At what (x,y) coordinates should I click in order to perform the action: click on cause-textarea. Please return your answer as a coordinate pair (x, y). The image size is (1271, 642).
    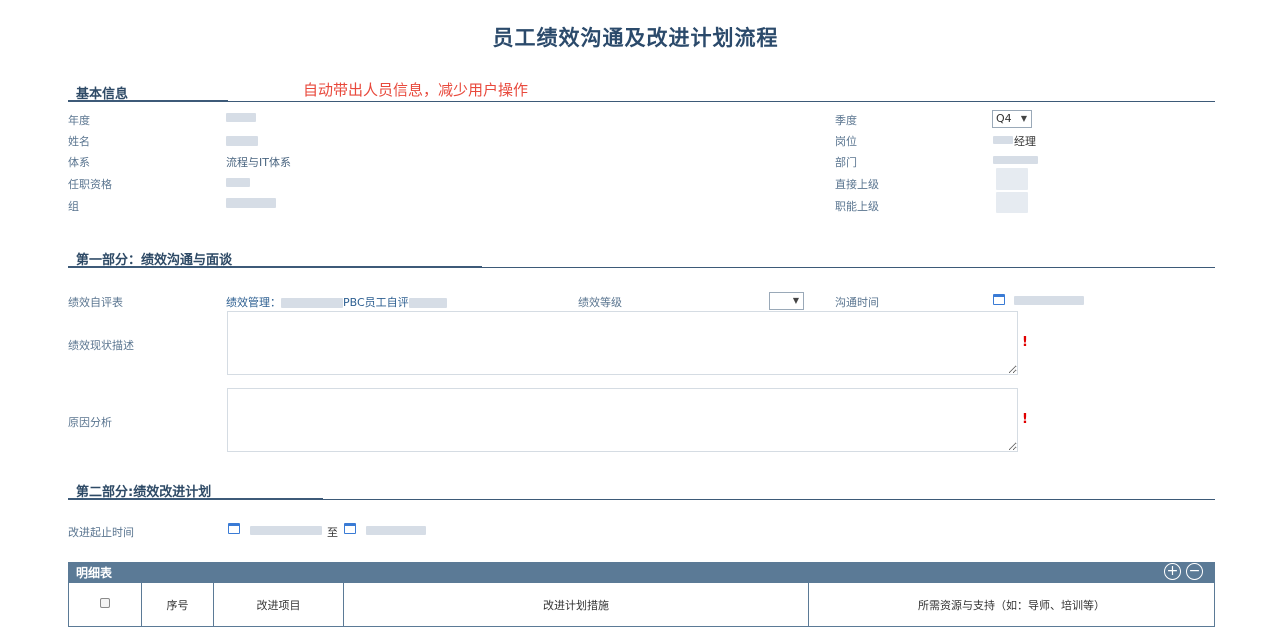
    Looking at the image, I should click on (622, 420).